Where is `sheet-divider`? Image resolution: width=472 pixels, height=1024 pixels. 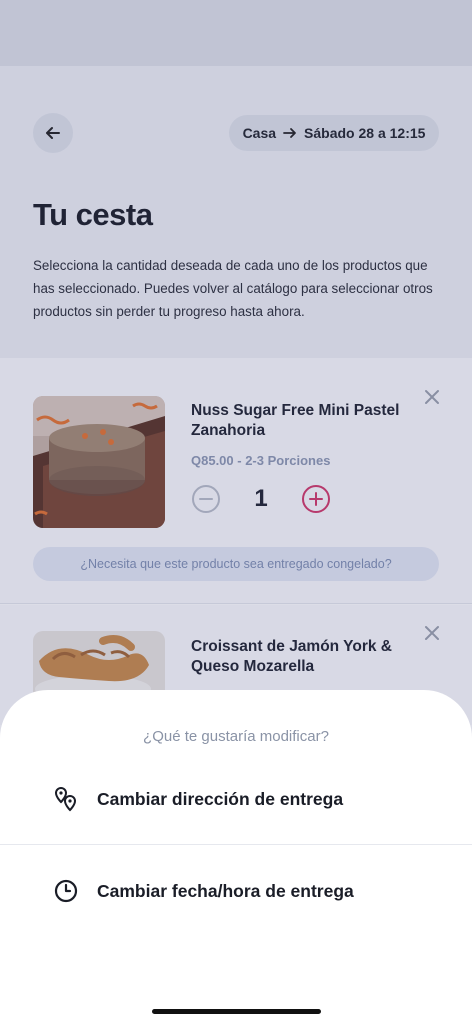
sheet-divider is located at coordinates (236, 844).